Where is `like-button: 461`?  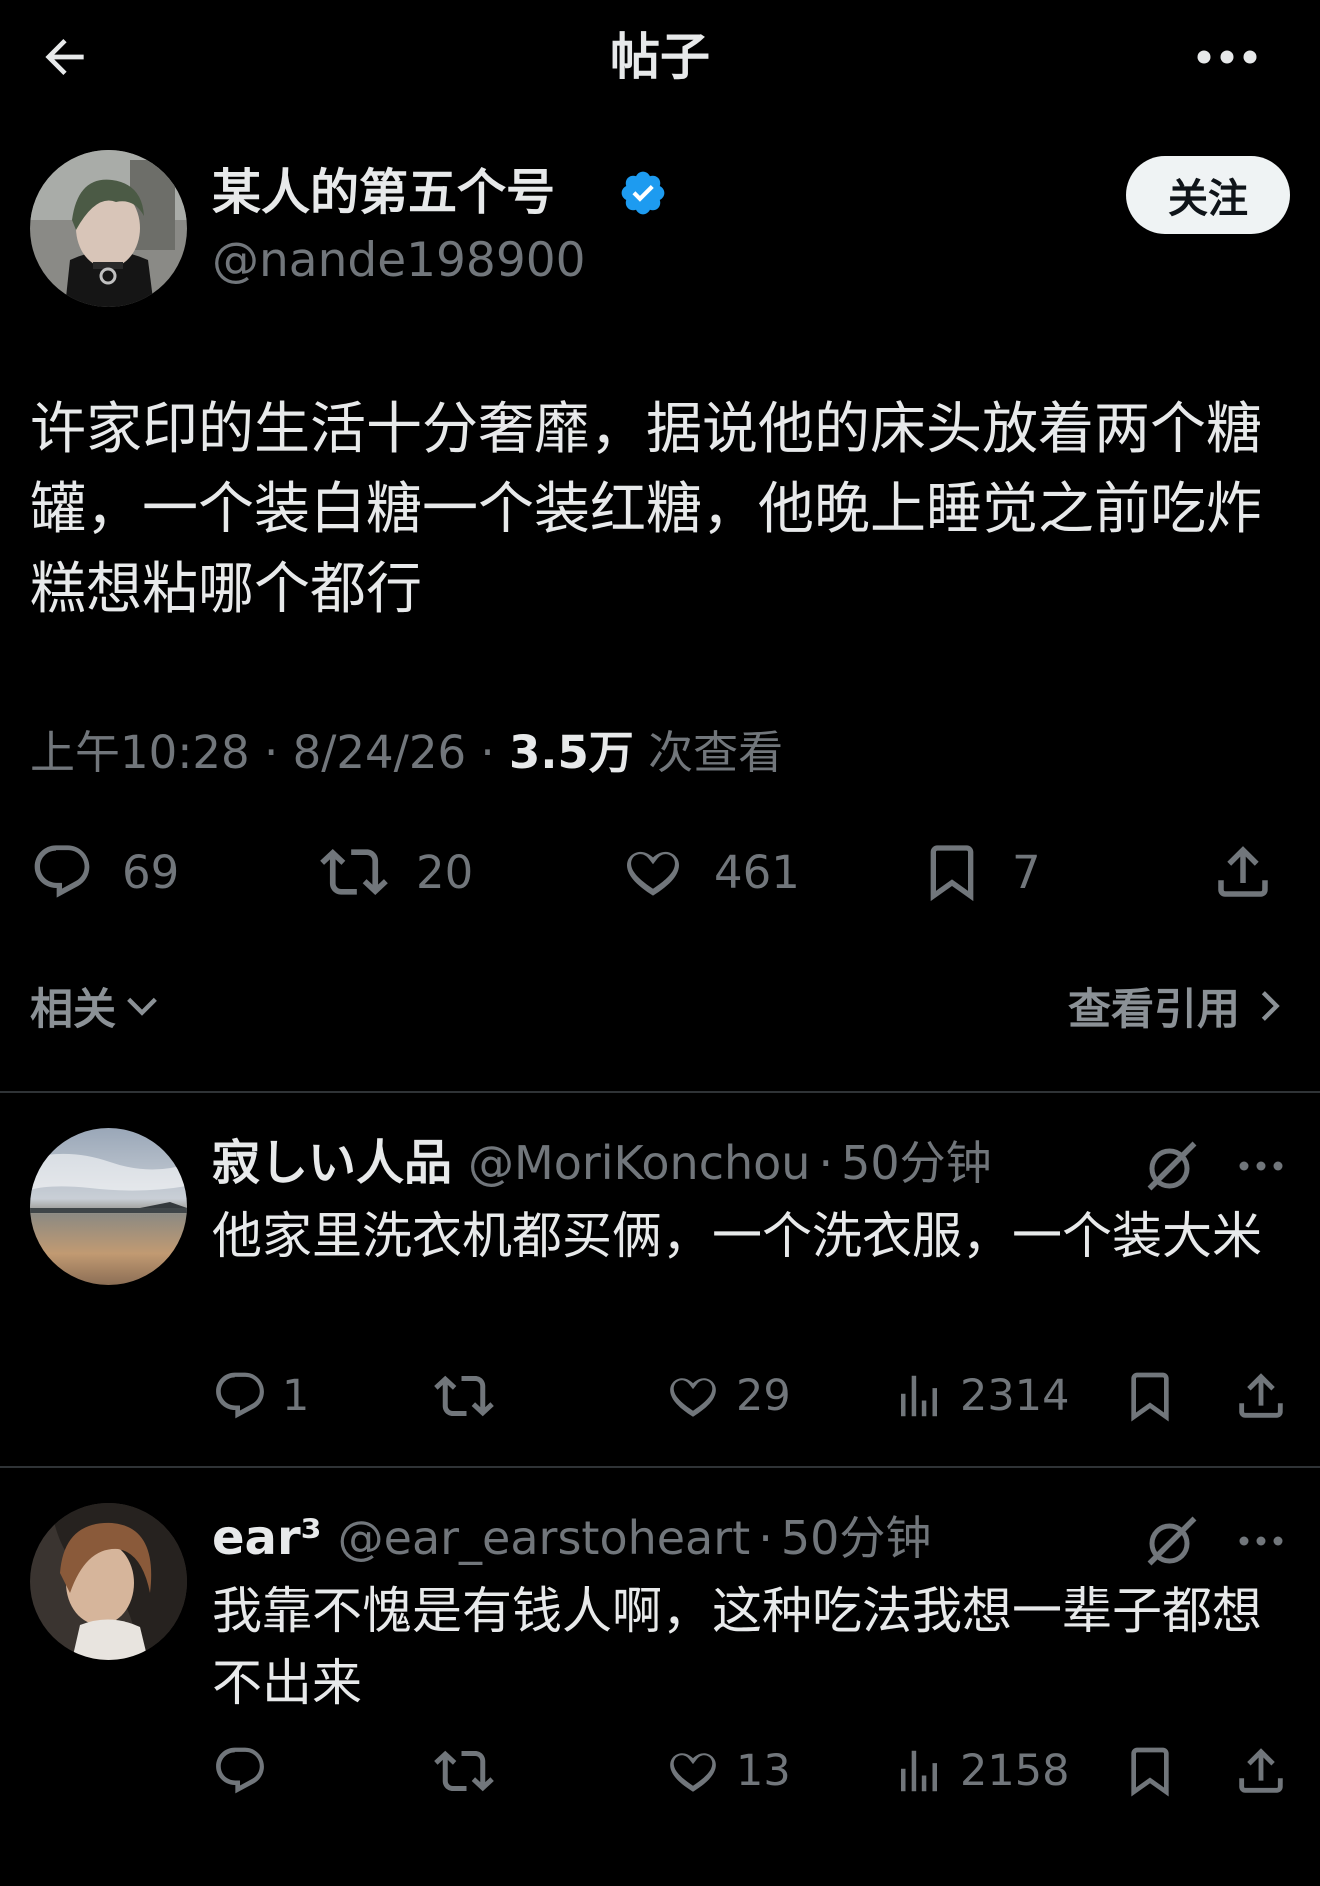
like-button: 461 is located at coordinates (710, 872).